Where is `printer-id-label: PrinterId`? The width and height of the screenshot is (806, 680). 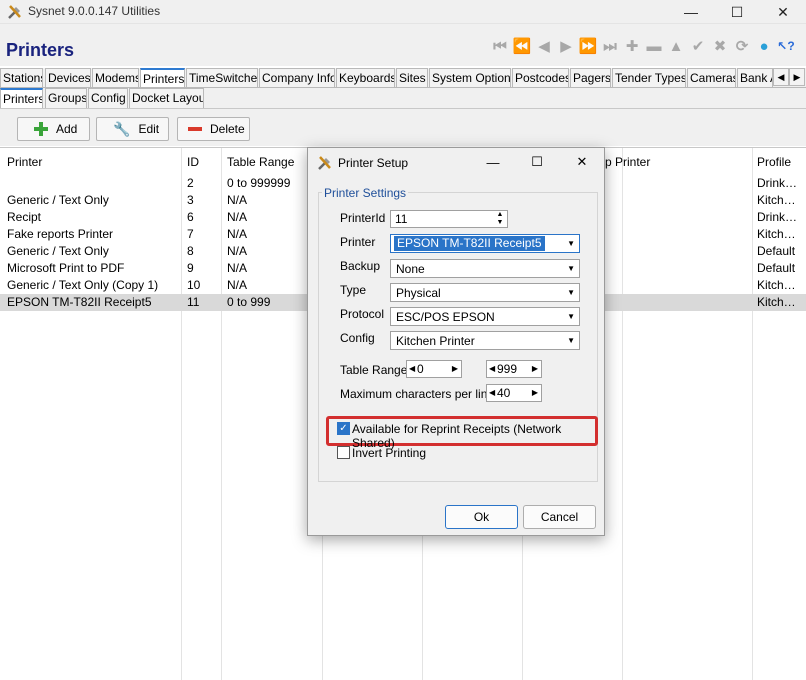
printer-id-label: PrinterId is located at coordinates (363, 218).